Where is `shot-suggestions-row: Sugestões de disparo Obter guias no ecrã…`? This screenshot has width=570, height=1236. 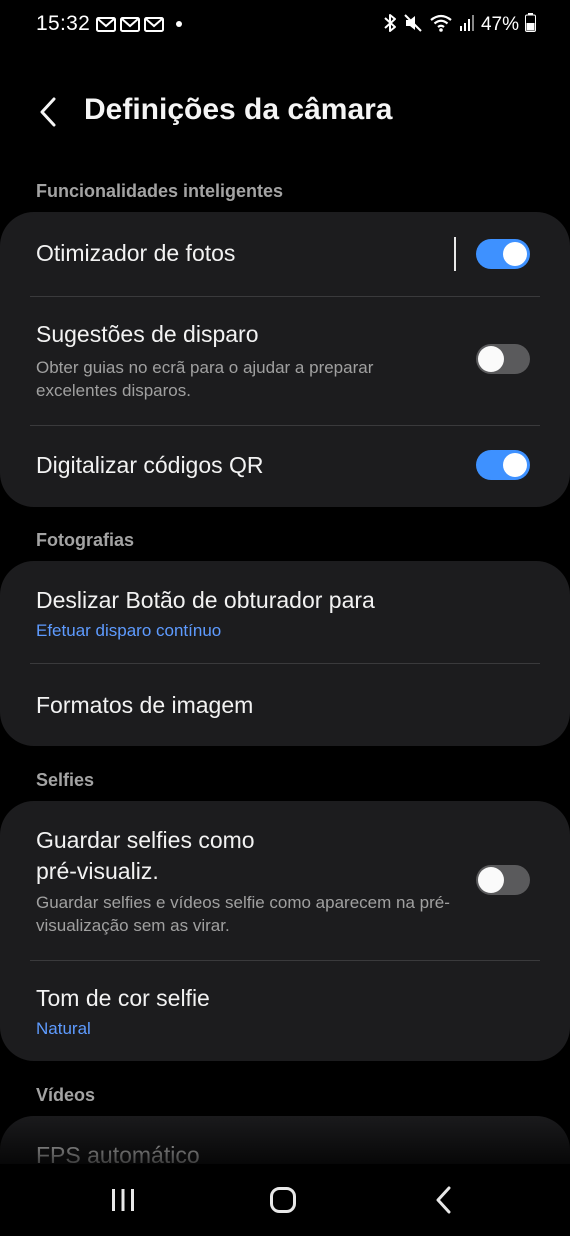
shot-suggestions-row: Sugestões de disparo Obter guias no ecrã… is located at coordinates (285, 361).